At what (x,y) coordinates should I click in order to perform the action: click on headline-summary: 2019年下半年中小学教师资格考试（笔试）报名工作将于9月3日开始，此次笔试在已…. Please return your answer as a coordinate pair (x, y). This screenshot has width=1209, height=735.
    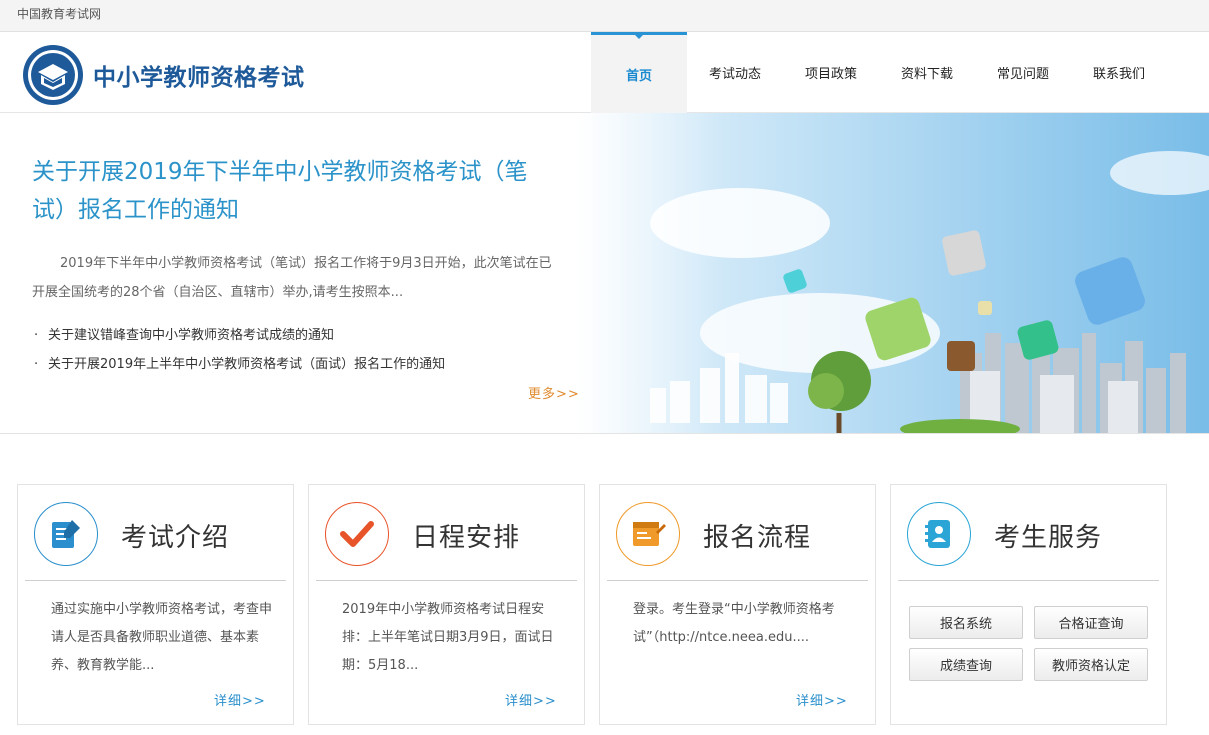
    Looking at the image, I should click on (292, 278).